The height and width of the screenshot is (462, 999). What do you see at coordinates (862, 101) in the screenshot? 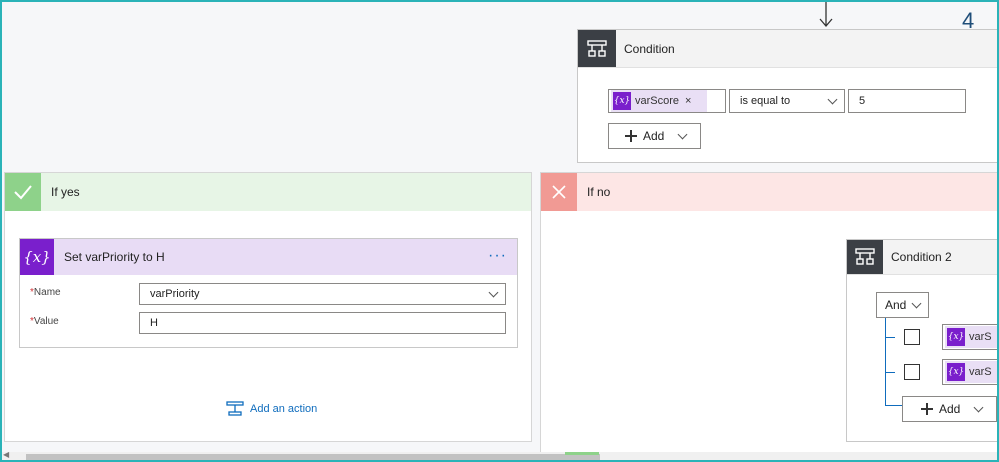
I see `condition-value: 5` at bounding box center [862, 101].